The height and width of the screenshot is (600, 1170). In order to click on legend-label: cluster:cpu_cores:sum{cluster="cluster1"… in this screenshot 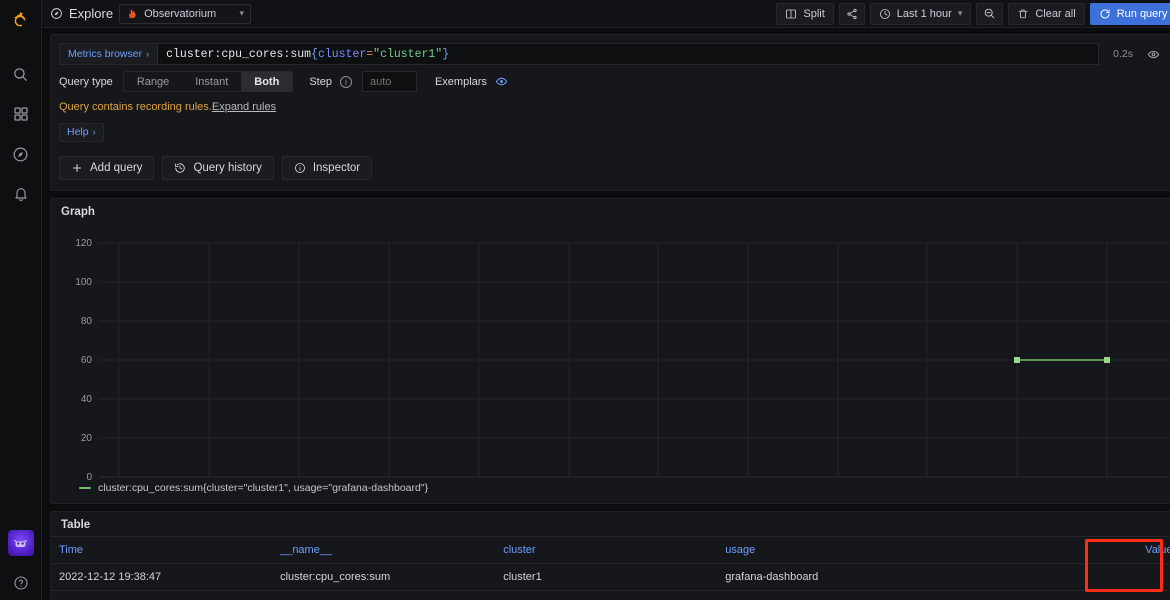, I will do `click(263, 488)`.